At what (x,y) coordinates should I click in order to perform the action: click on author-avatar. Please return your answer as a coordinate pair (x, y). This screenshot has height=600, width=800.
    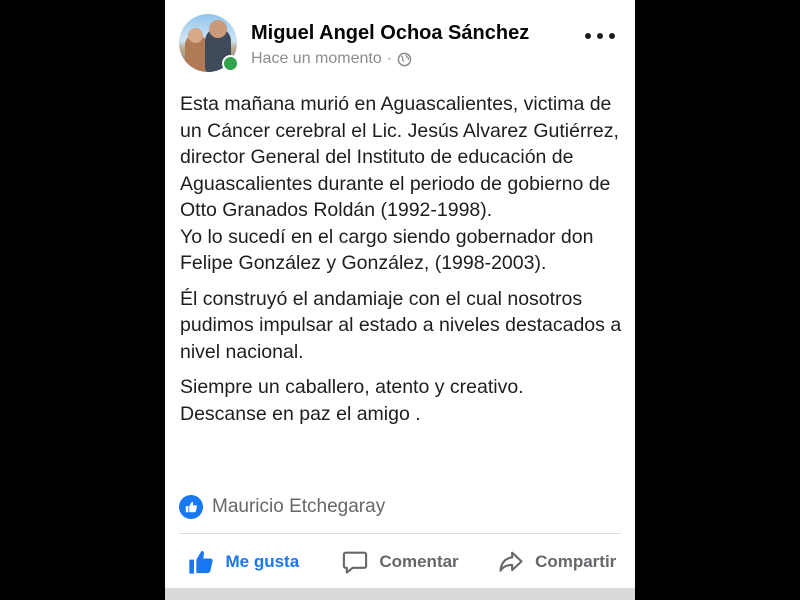
    Looking at the image, I should click on (209, 43).